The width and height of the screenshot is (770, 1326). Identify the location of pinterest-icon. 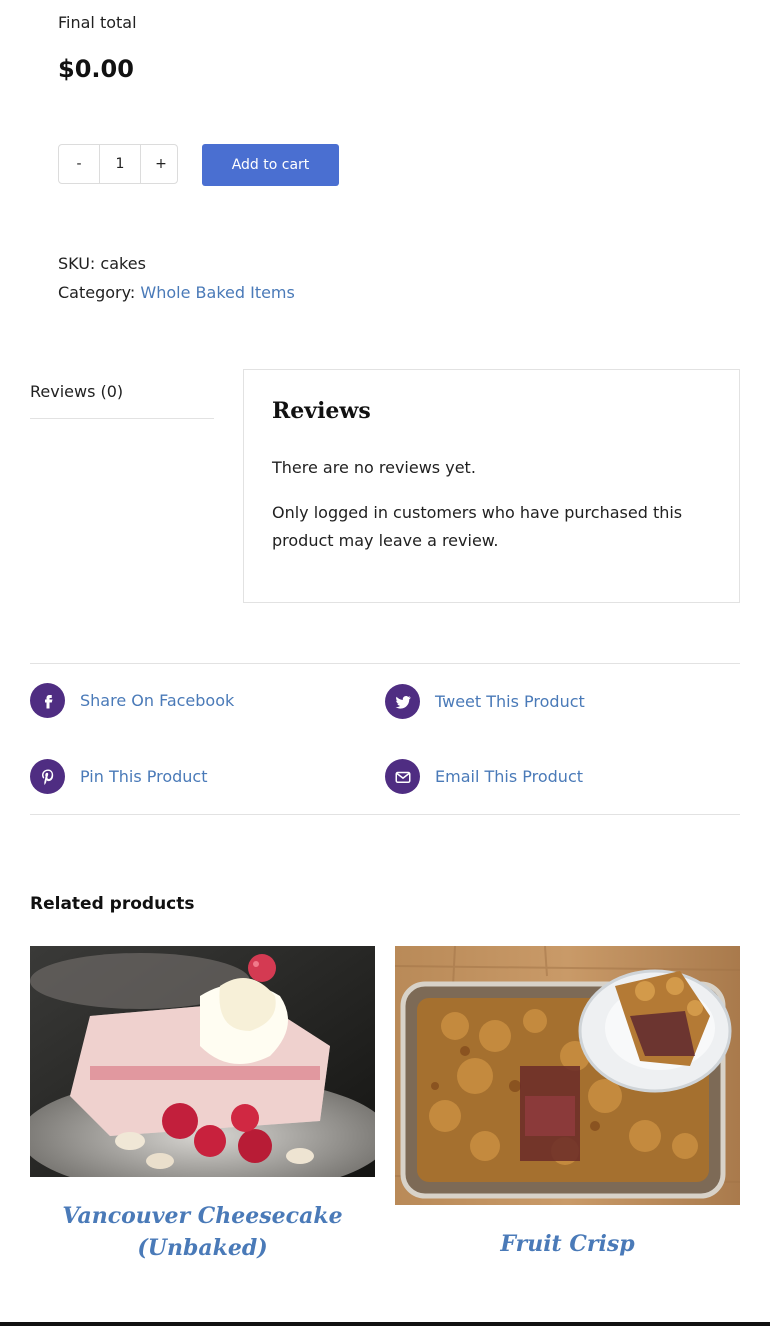
(47, 776).